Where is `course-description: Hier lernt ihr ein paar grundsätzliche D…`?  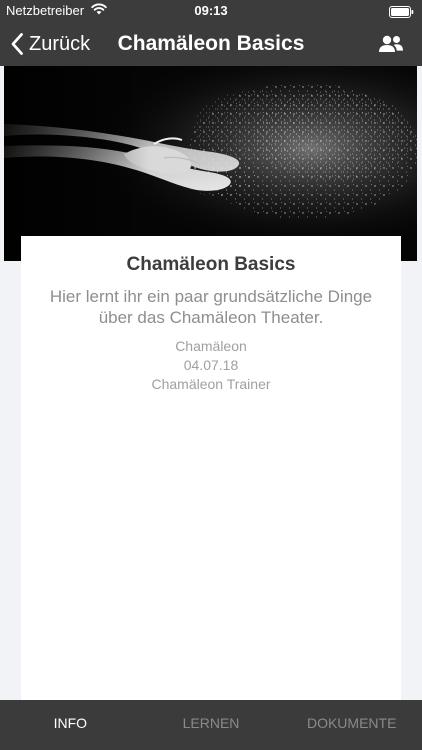 course-description: Hier lernt ihr ein paar grundsätzliche D… is located at coordinates (211, 307).